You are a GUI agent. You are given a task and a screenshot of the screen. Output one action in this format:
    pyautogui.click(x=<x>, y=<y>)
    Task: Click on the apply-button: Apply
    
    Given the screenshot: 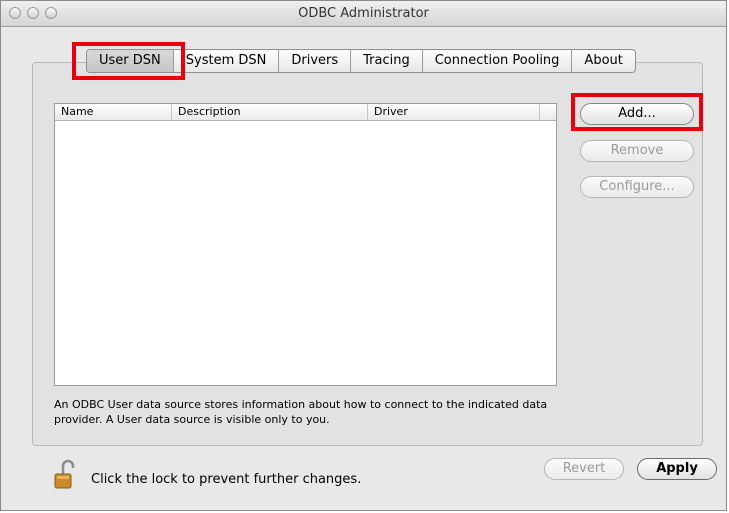 What is the action you would take?
    pyautogui.click(x=677, y=469)
    